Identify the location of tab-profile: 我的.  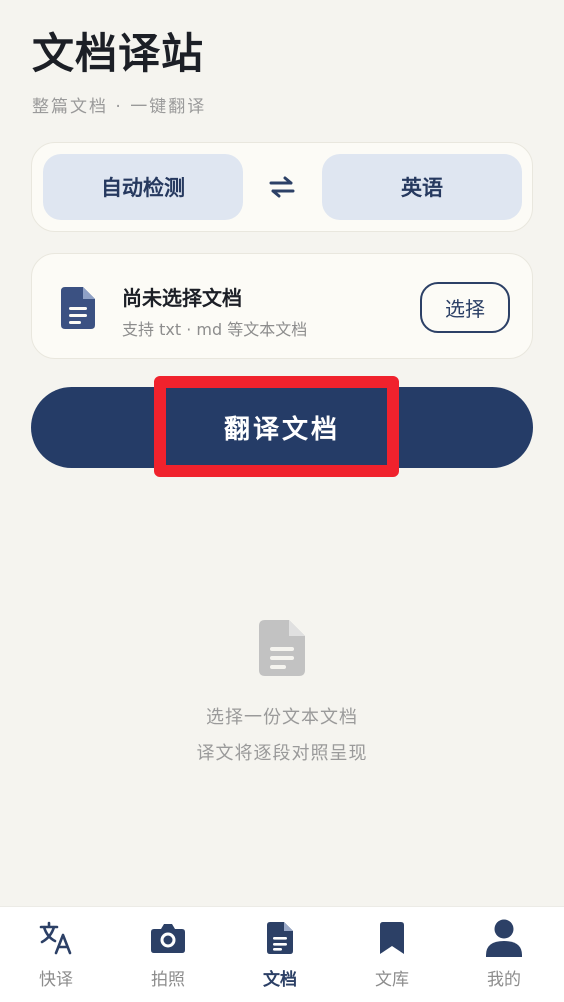
(504, 954).